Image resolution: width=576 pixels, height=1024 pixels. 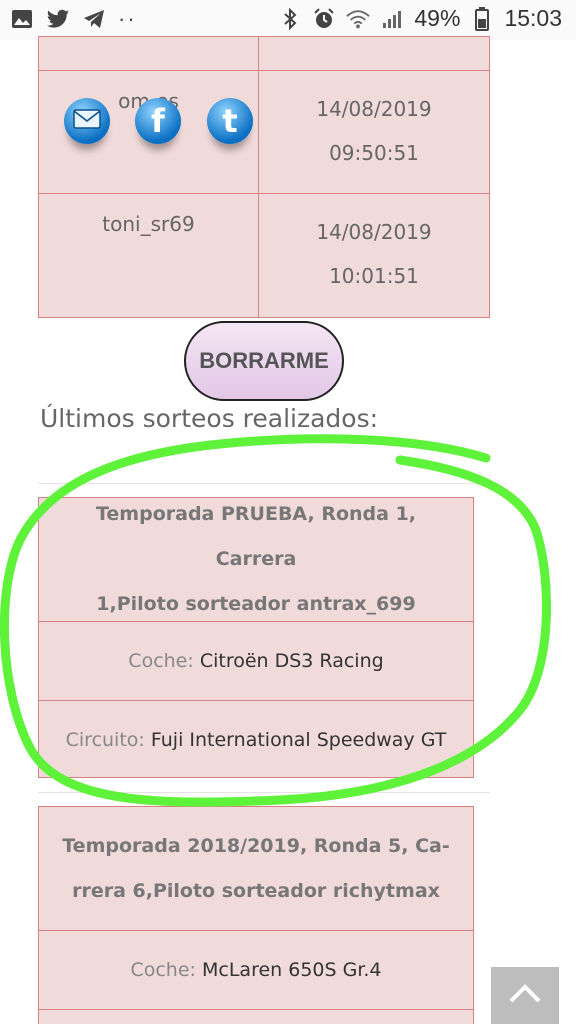 I want to click on battery-icon, so click(x=482, y=18).